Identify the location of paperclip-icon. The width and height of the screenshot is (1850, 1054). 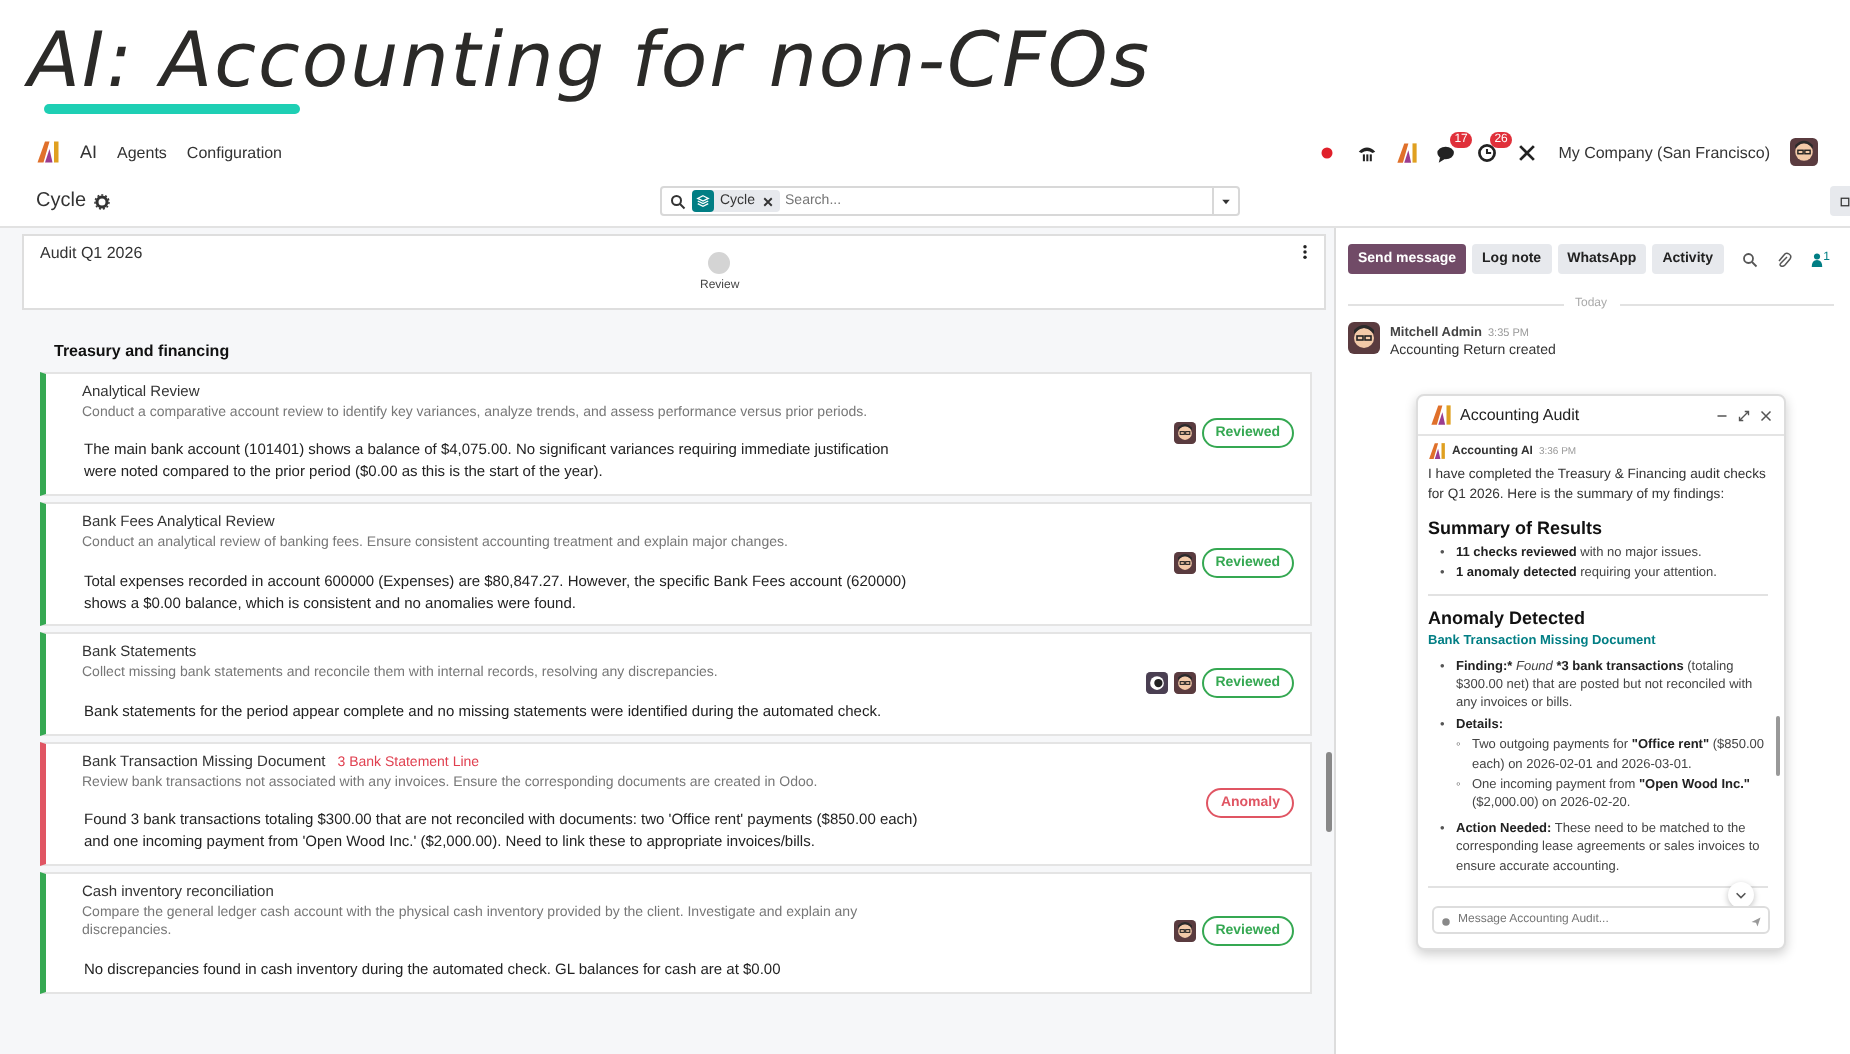
(1783, 259).